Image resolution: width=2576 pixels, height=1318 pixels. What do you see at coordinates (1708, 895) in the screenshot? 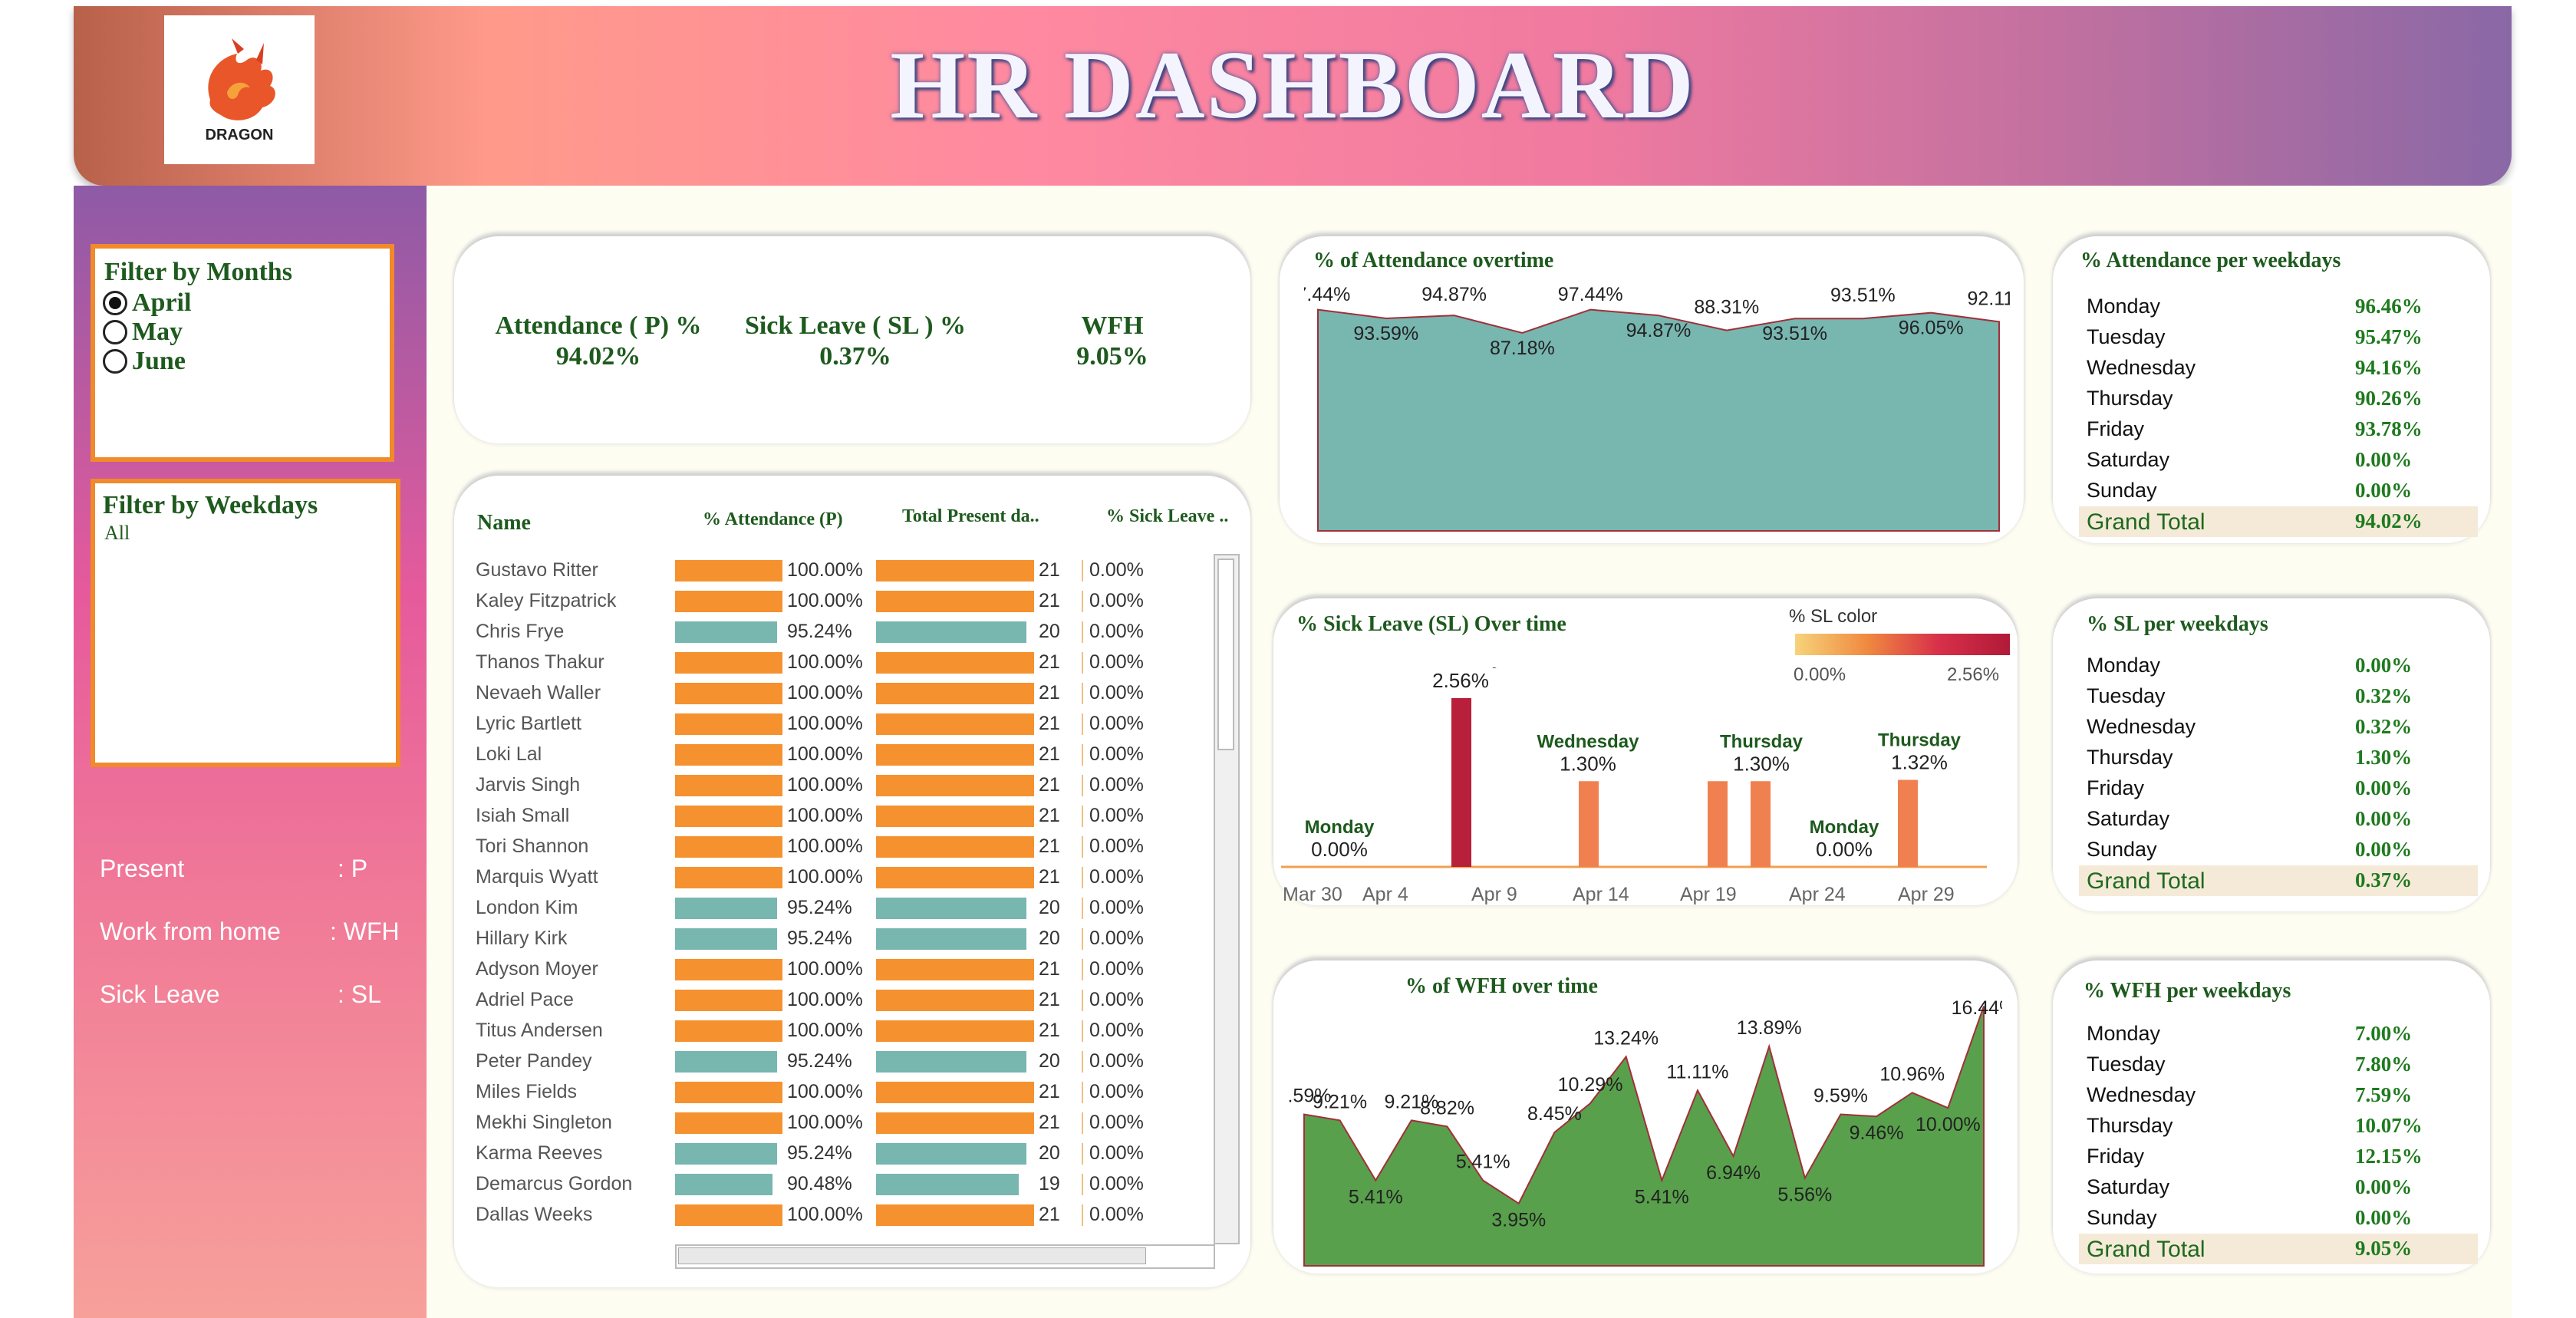
I see `x-tick-label: Apr 19` at bounding box center [1708, 895].